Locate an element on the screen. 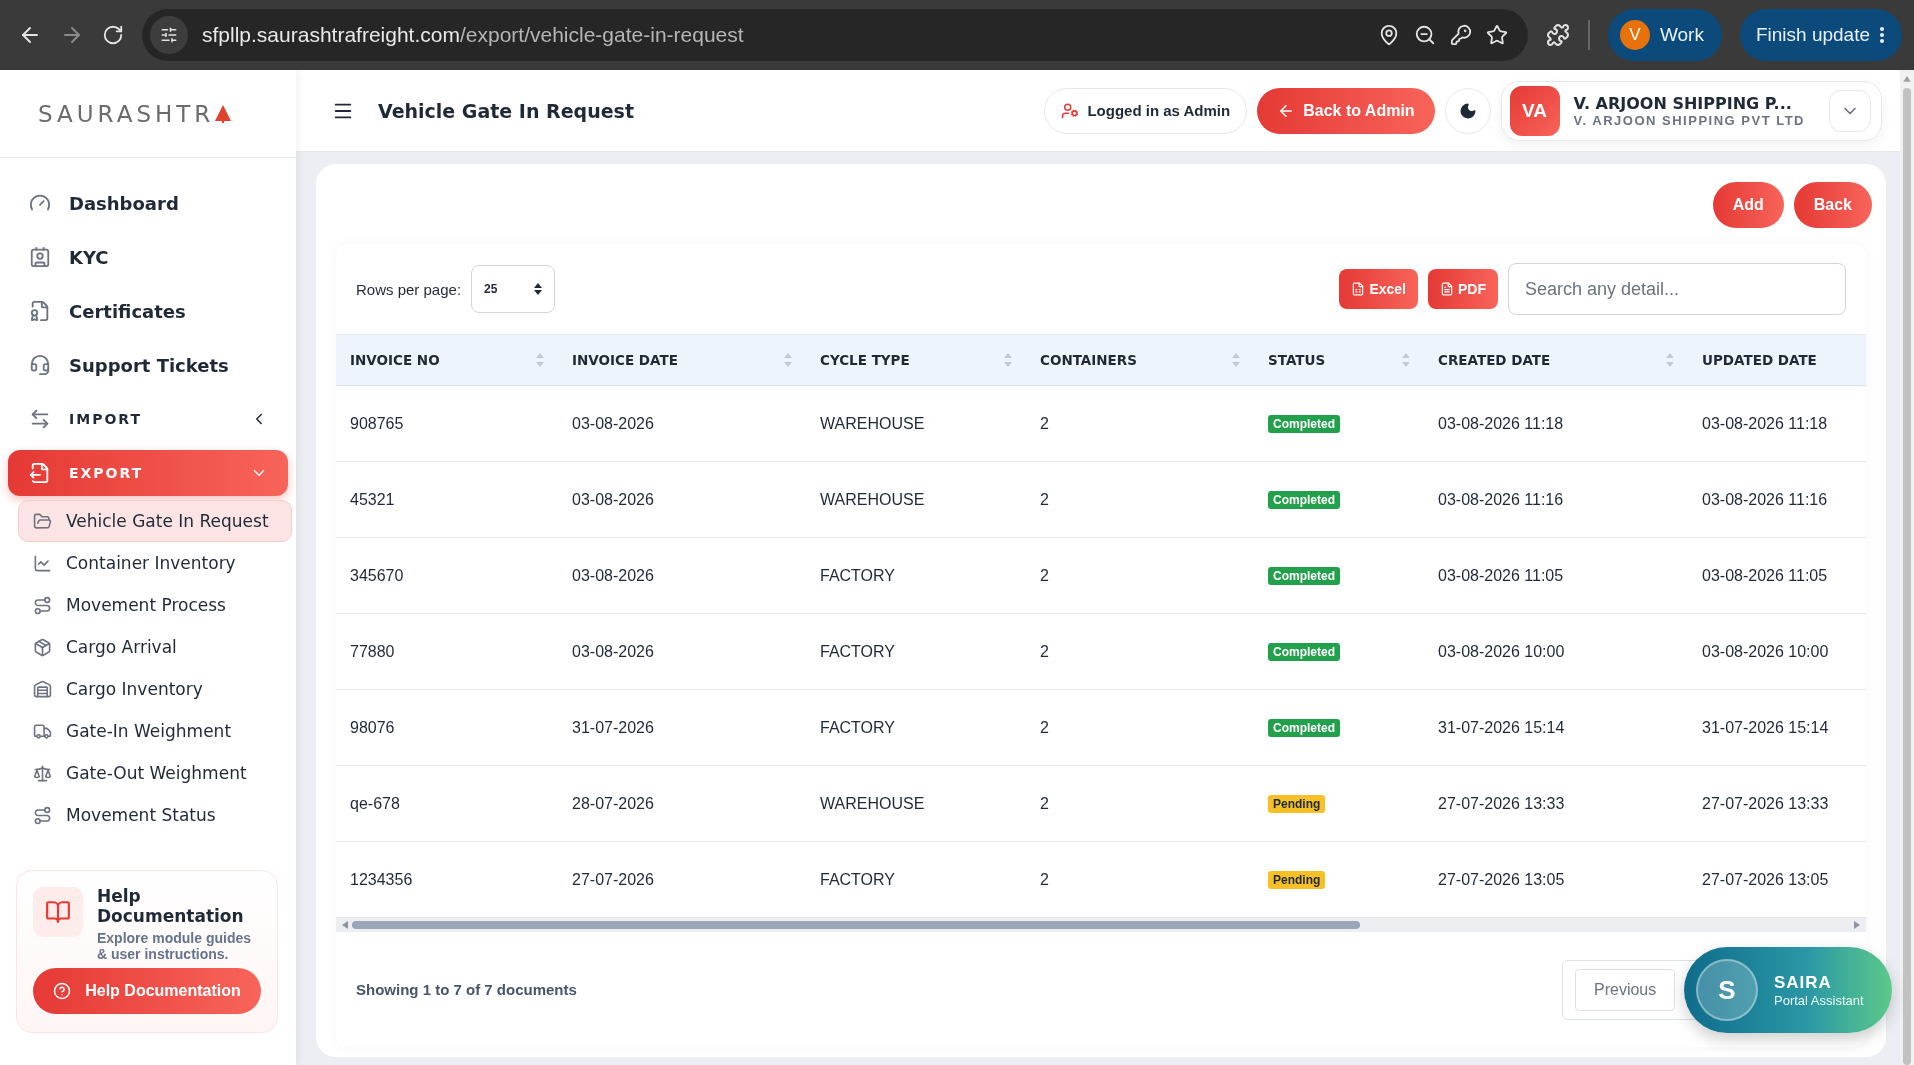 The width and height of the screenshot is (1914, 1065). triangle-logo-icon is located at coordinates (223, 113).